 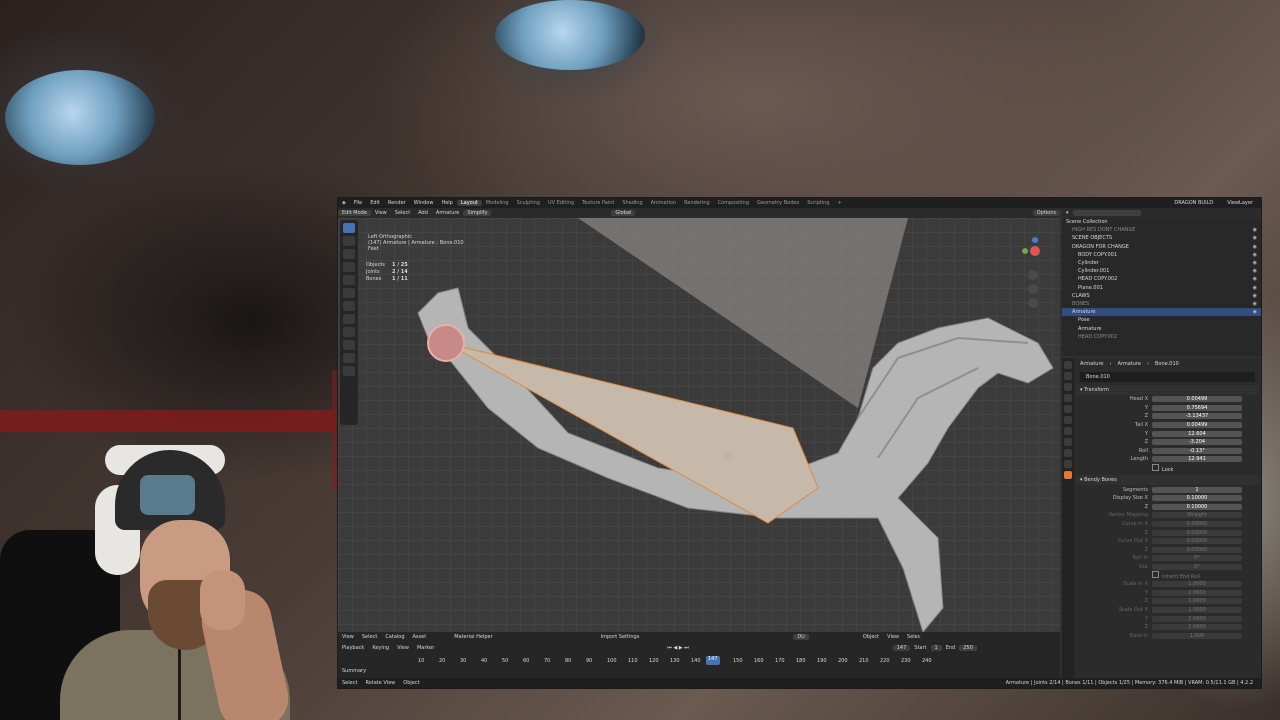 I want to click on orientation-dropdown: Global, so click(x=623, y=213).